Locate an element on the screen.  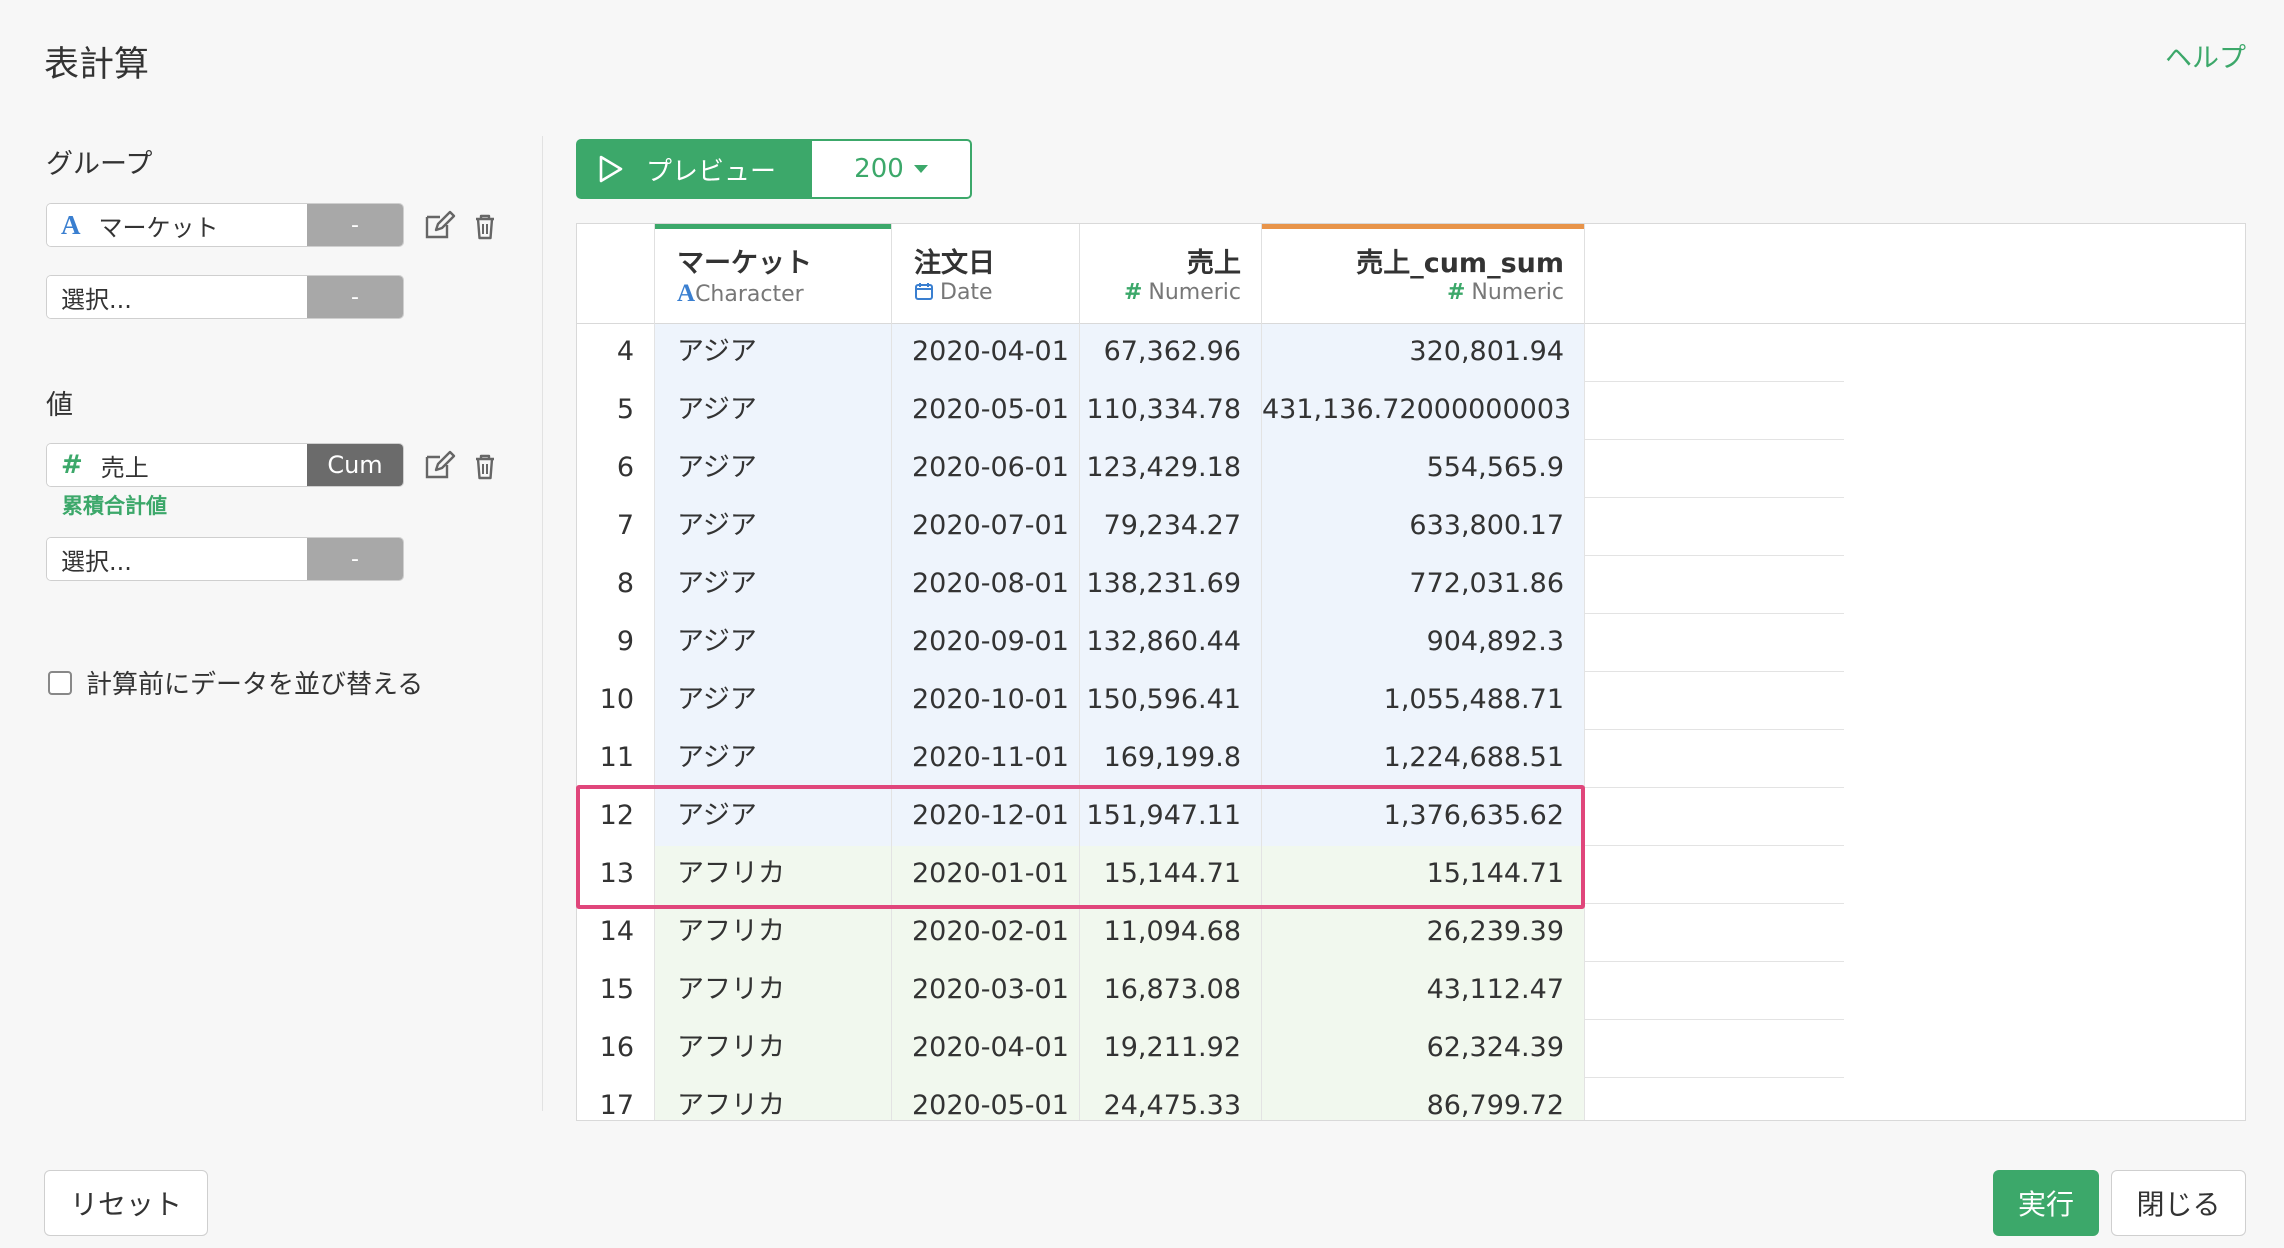
group-select-op-button: - is located at coordinates (355, 297).